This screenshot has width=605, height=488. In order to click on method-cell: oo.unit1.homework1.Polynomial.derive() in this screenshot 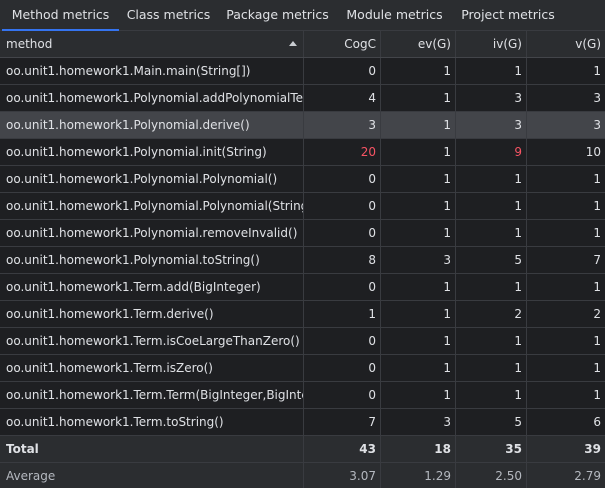, I will do `click(152, 125)`.